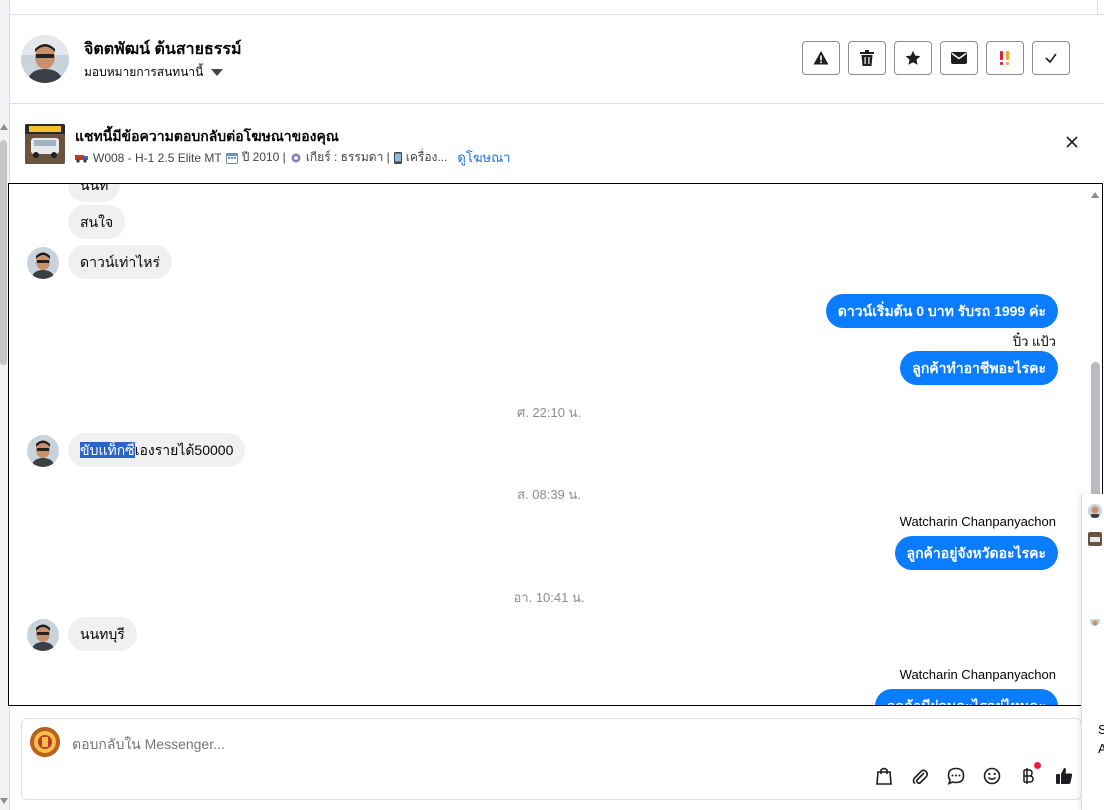  I want to click on payment-button, so click(1029, 774).